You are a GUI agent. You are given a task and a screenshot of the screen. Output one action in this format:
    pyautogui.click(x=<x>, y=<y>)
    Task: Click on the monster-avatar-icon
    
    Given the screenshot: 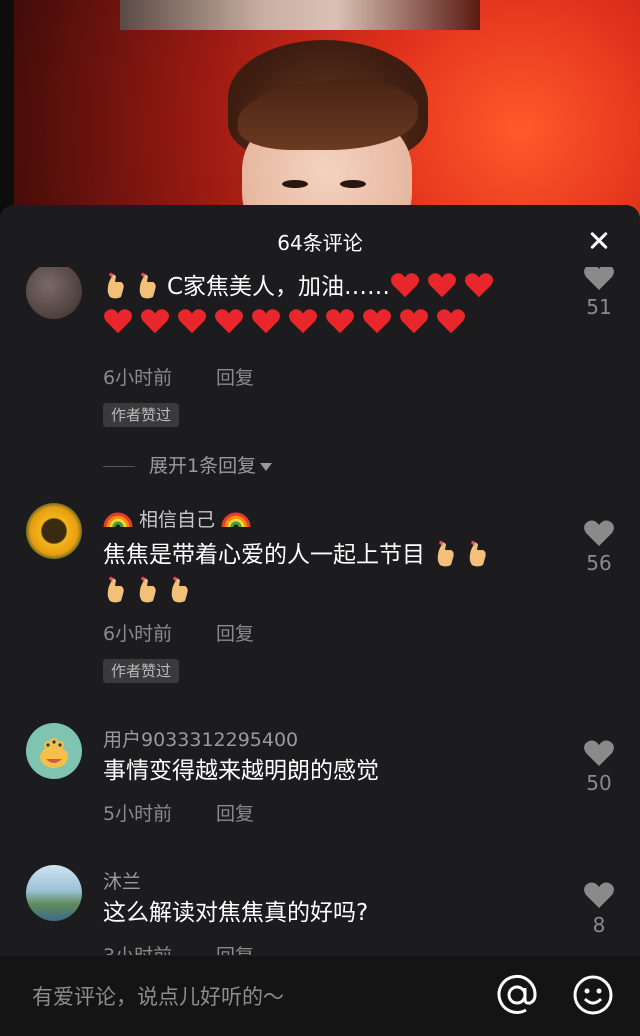 What is the action you would take?
    pyautogui.click(x=54, y=753)
    